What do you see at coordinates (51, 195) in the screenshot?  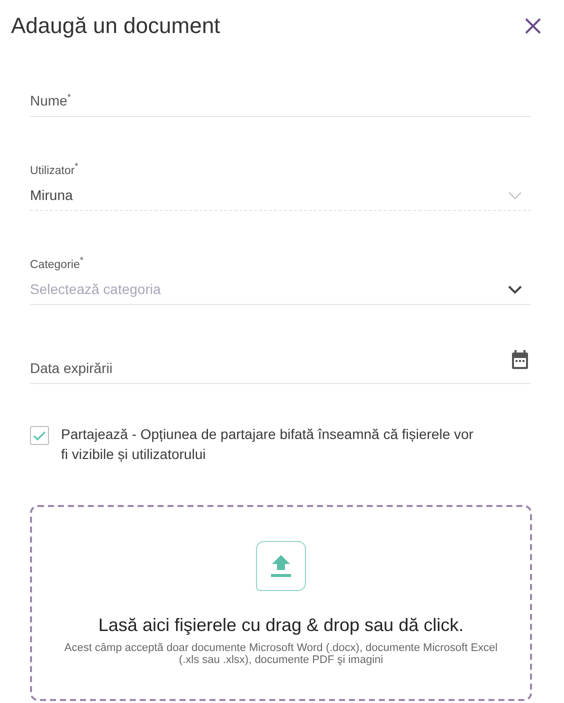 I see `field-value: Miruna` at bounding box center [51, 195].